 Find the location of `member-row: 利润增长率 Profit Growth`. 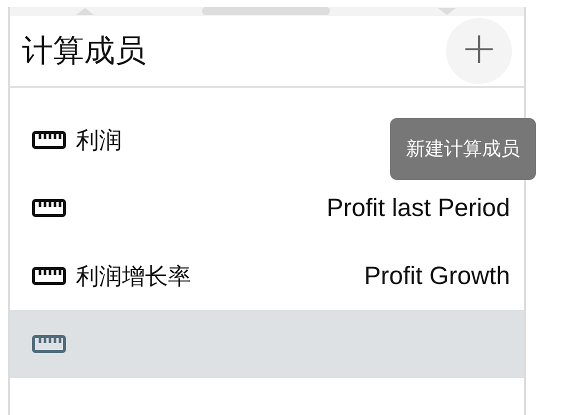

member-row: 利润增长率 Profit Growth is located at coordinates (267, 276).